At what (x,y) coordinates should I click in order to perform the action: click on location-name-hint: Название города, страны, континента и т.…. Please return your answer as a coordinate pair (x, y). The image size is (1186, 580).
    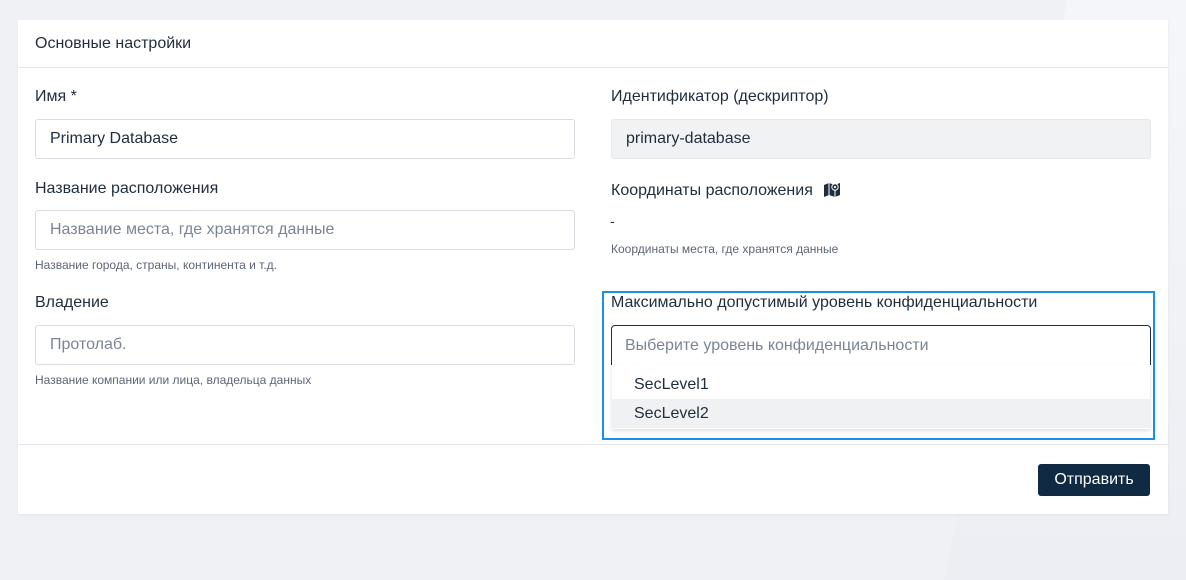
    Looking at the image, I should click on (156, 265).